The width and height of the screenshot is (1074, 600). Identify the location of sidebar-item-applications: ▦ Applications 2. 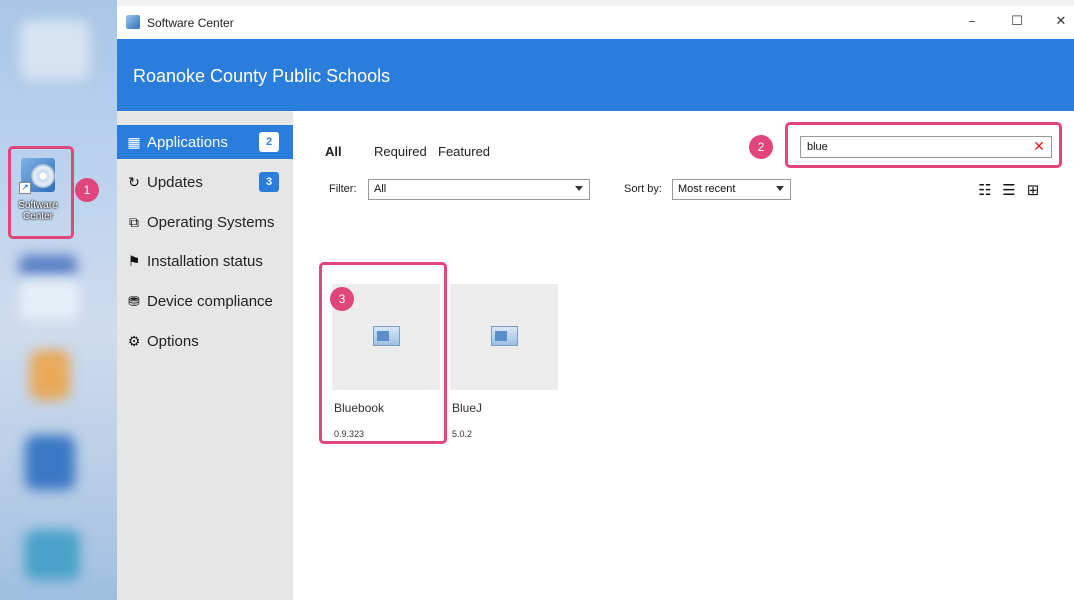
(205, 142).